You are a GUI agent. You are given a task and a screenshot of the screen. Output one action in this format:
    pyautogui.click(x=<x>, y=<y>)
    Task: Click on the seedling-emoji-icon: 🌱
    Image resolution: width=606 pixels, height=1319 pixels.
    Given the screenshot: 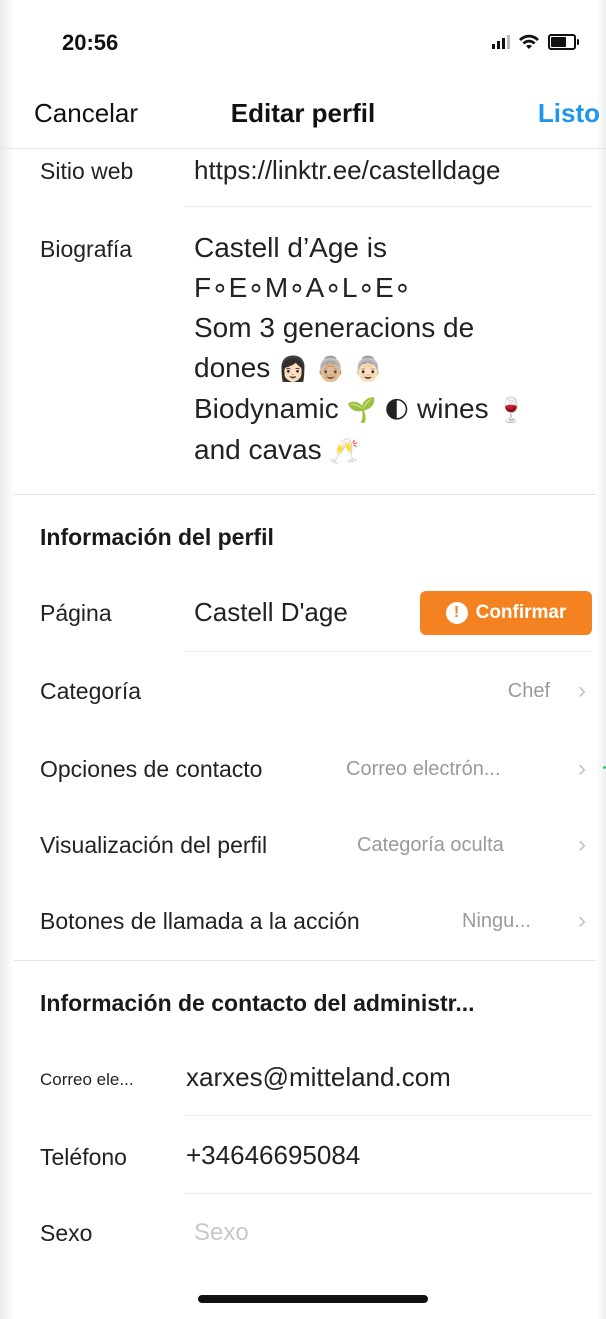 What is the action you would take?
    pyautogui.click(x=361, y=410)
    